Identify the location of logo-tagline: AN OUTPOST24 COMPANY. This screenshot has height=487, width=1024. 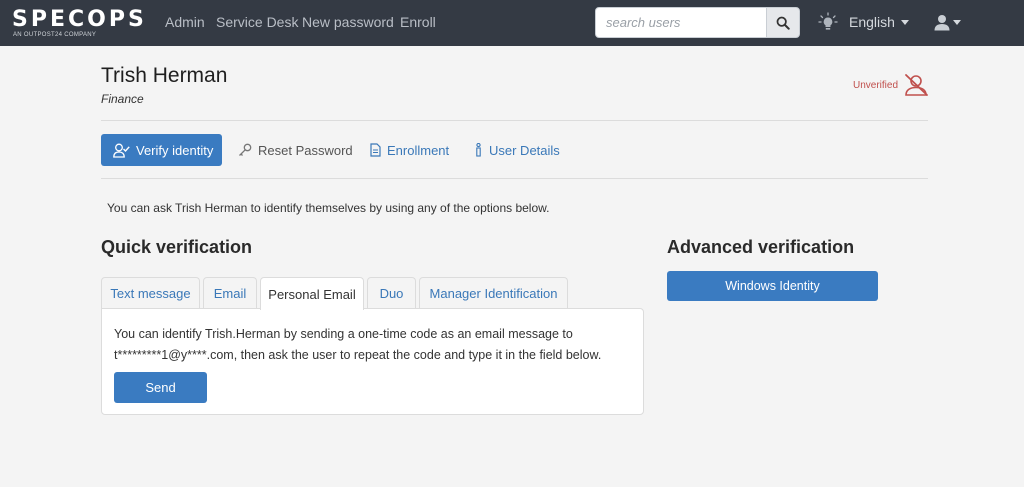
(55, 35).